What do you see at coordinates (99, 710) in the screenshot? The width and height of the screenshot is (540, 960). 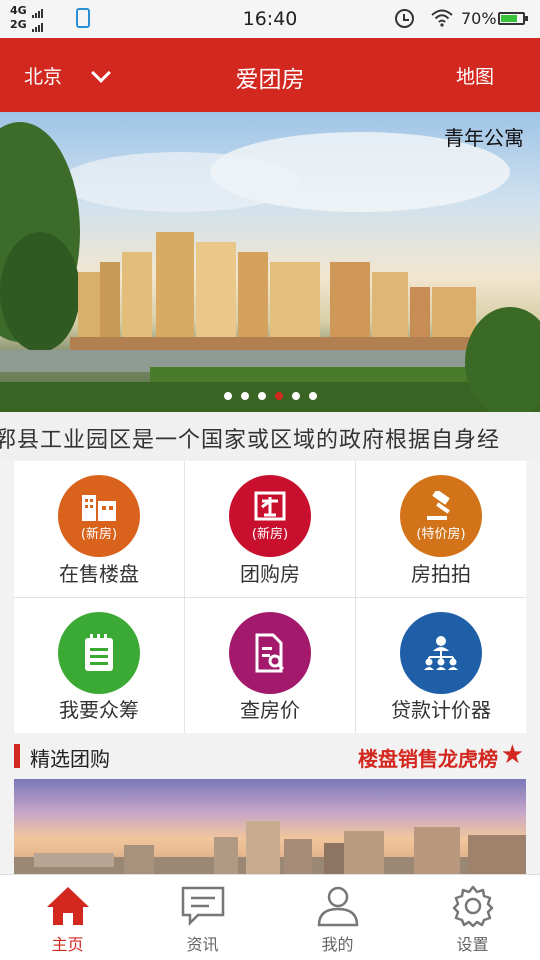 I see `grid-label: 我要众筹` at bounding box center [99, 710].